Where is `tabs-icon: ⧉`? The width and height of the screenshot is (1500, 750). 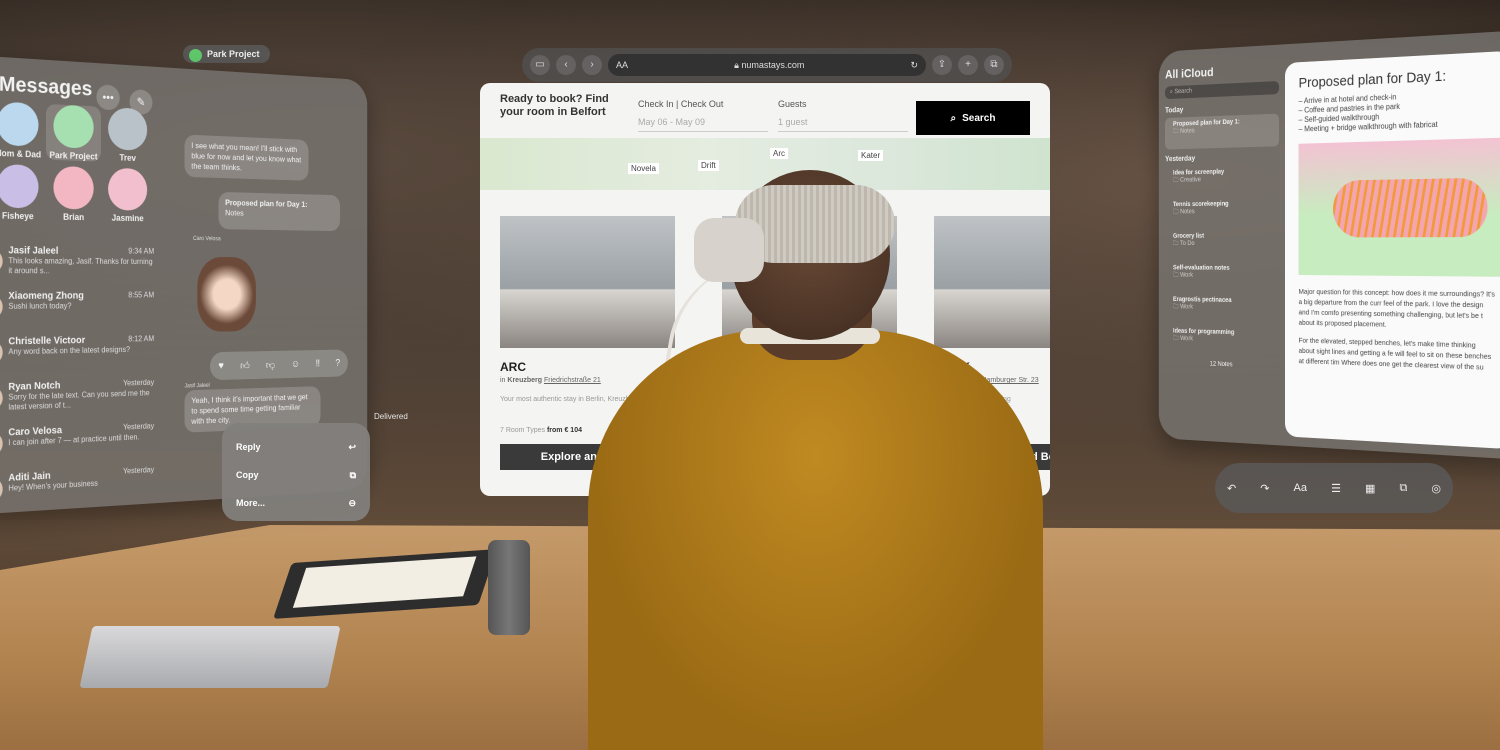
tabs-icon: ⧉ is located at coordinates (994, 65).